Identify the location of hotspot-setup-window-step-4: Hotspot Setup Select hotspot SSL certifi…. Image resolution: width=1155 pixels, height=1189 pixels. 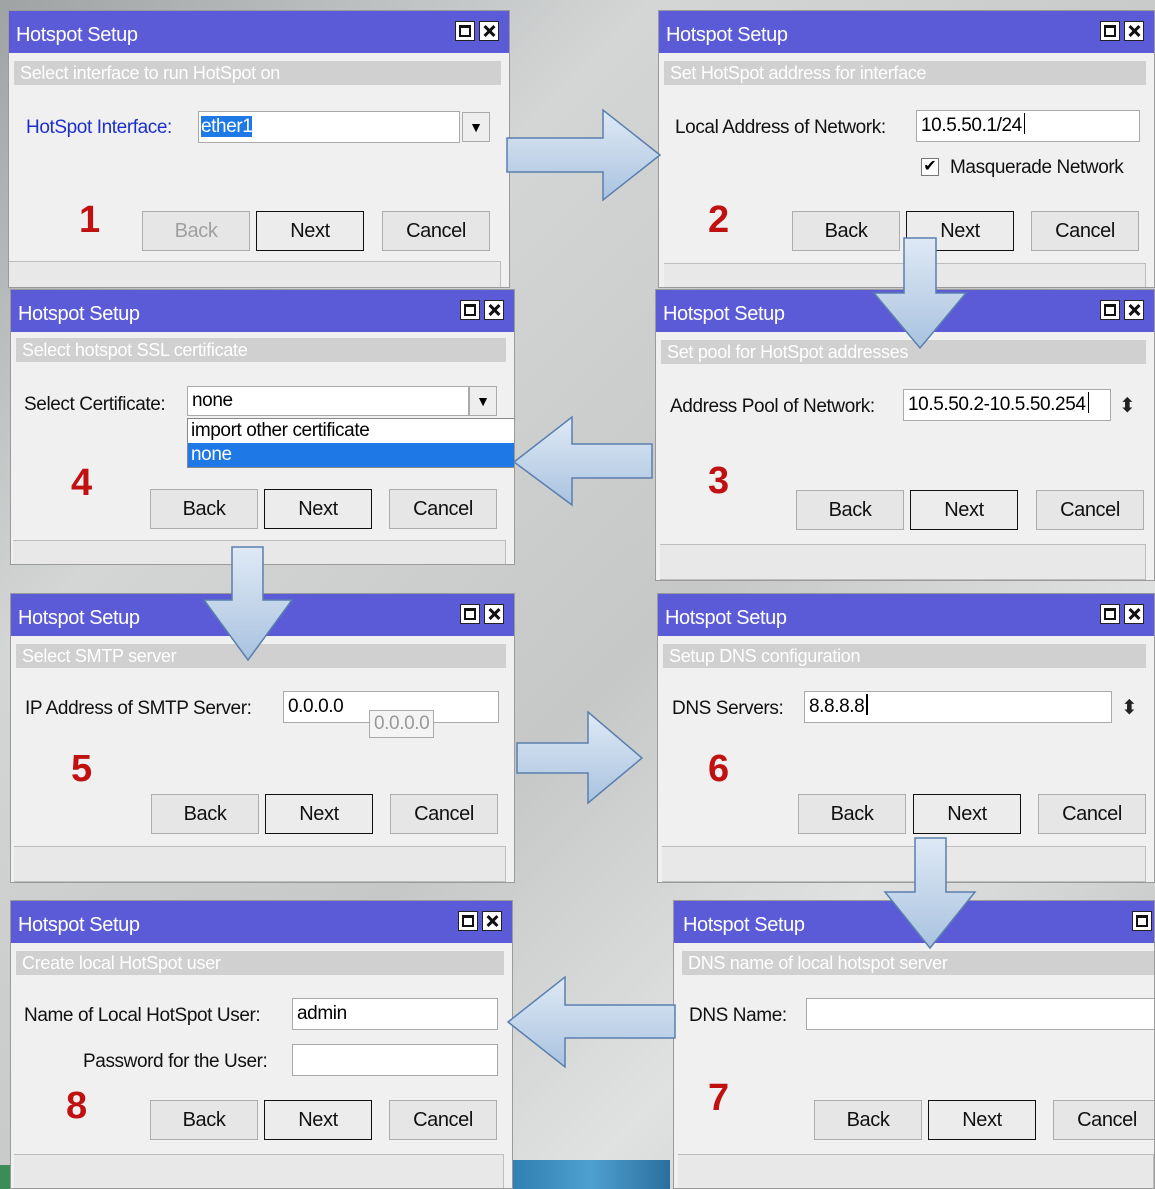
(262, 427).